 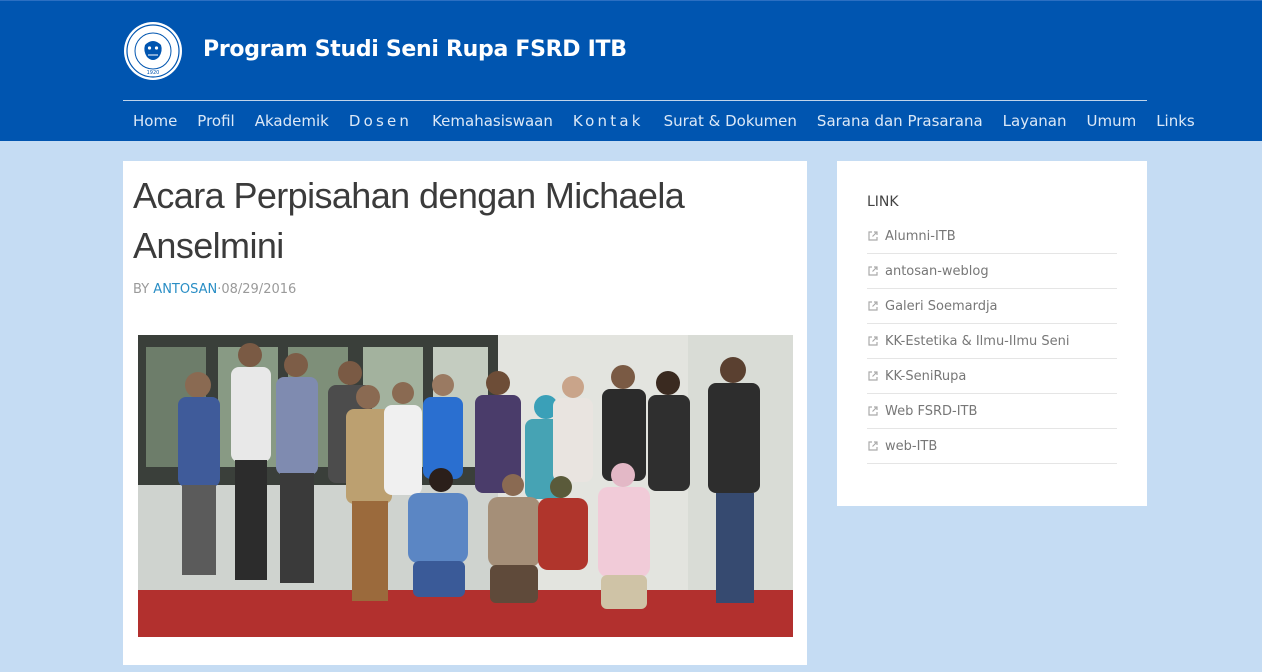 What do you see at coordinates (883, 202) in the screenshot?
I see `widget-title: LINK` at bounding box center [883, 202].